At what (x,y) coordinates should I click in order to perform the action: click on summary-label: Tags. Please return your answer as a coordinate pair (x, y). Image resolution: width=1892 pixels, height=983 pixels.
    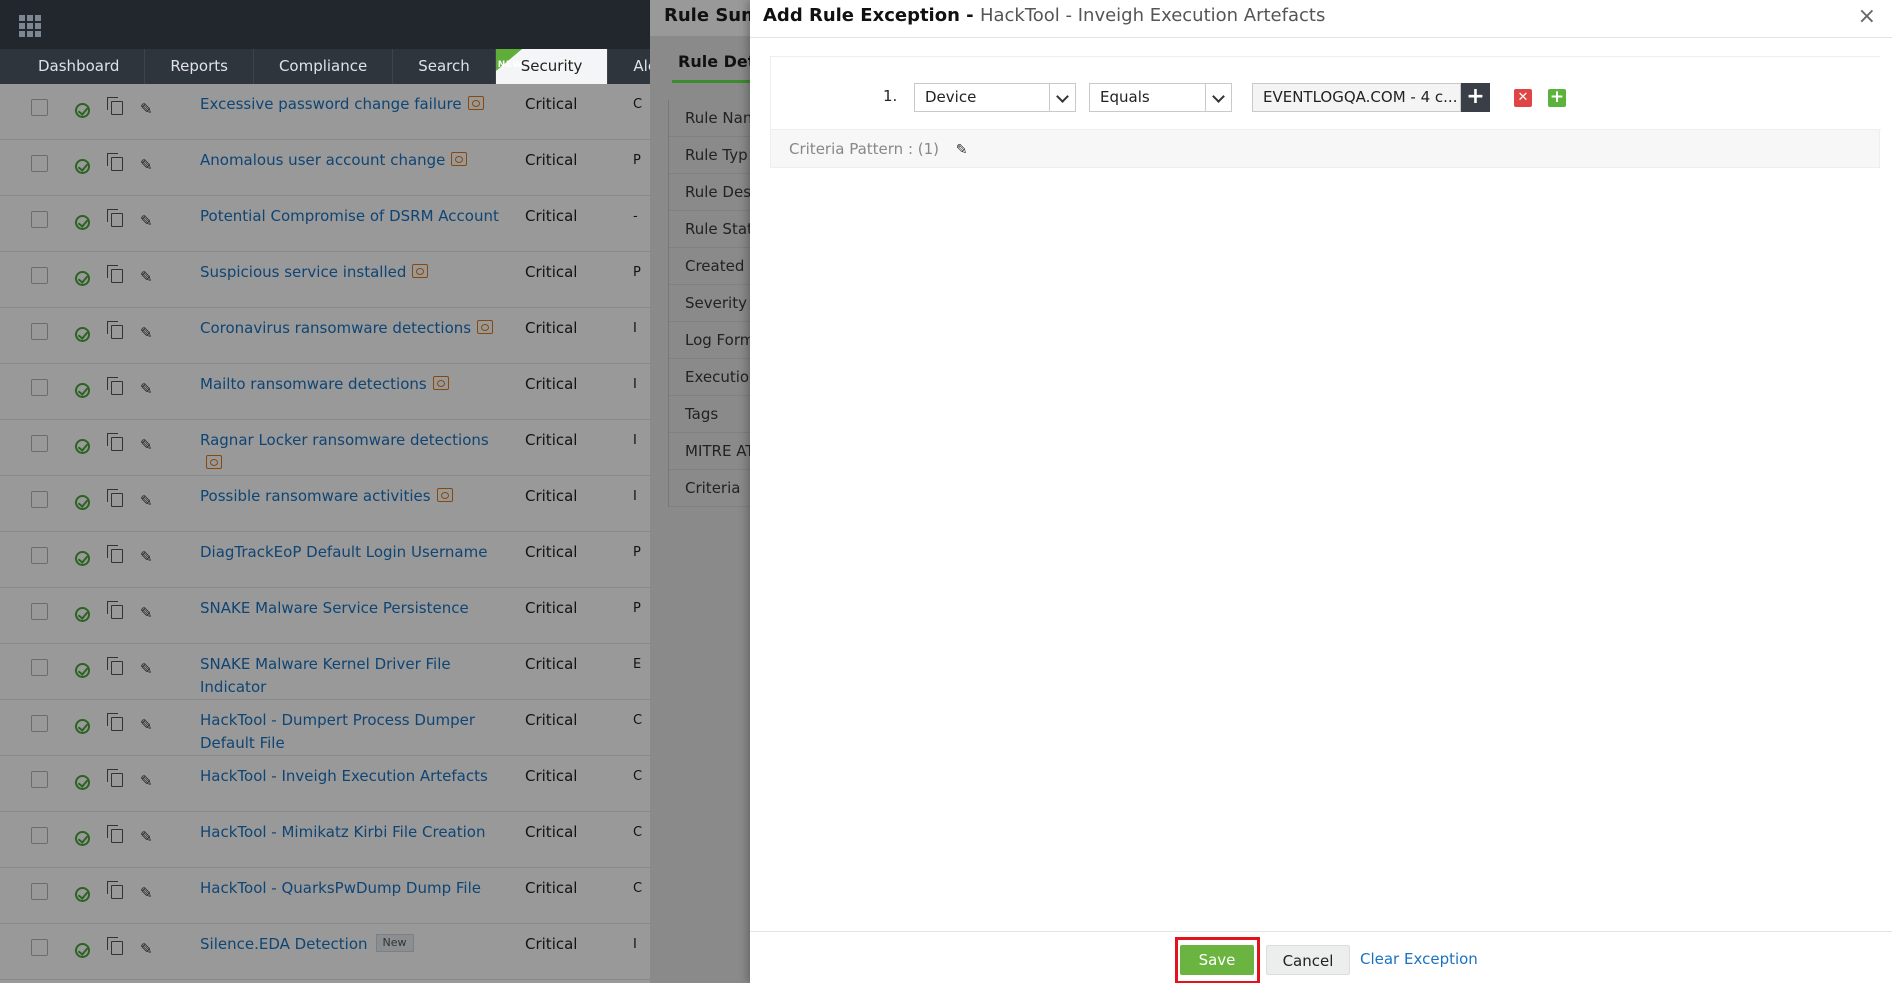
    Looking at the image, I should click on (714, 414).